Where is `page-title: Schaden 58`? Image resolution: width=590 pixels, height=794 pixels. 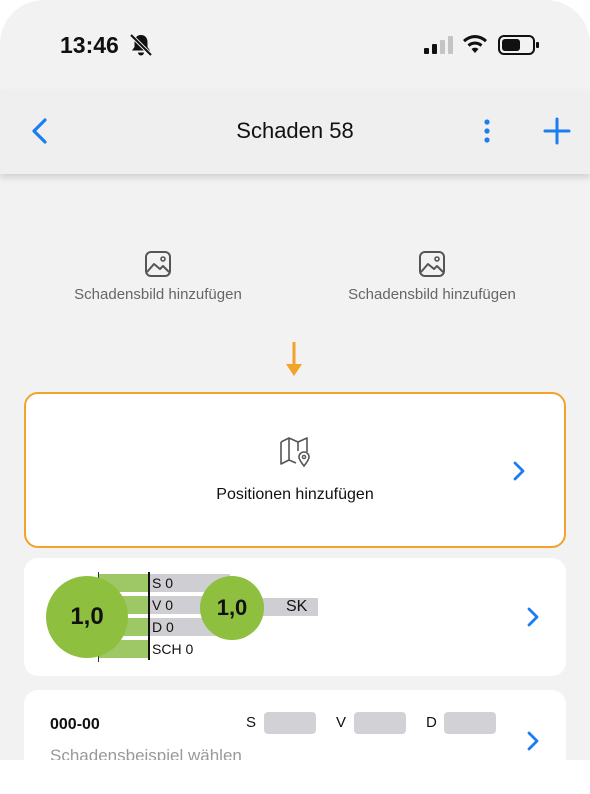 page-title: Schaden 58 is located at coordinates (295, 130).